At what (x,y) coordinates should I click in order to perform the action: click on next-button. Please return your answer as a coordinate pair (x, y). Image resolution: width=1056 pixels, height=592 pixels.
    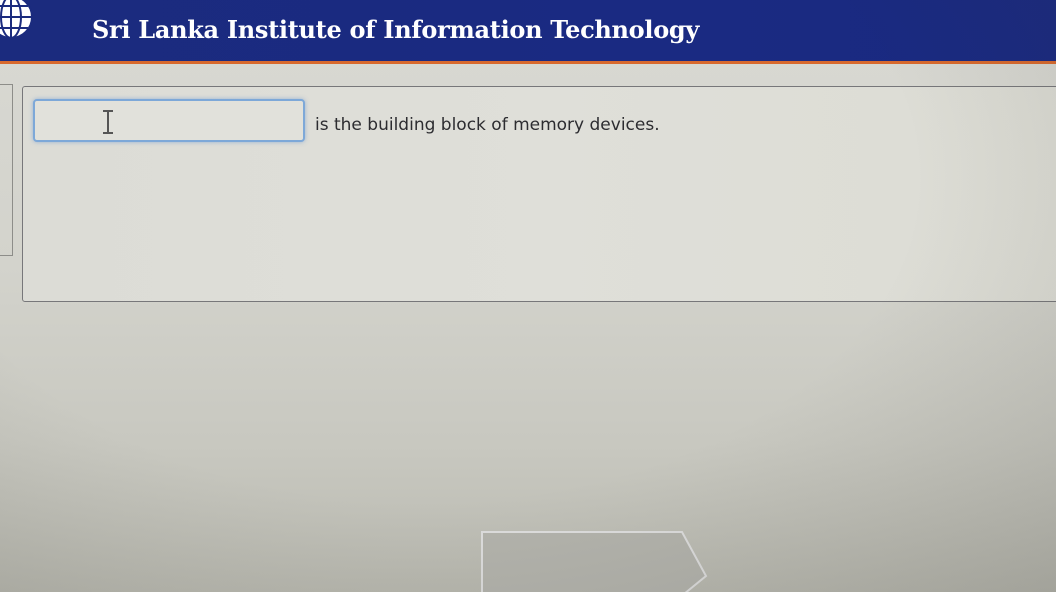
    Looking at the image, I should click on (594, 560).